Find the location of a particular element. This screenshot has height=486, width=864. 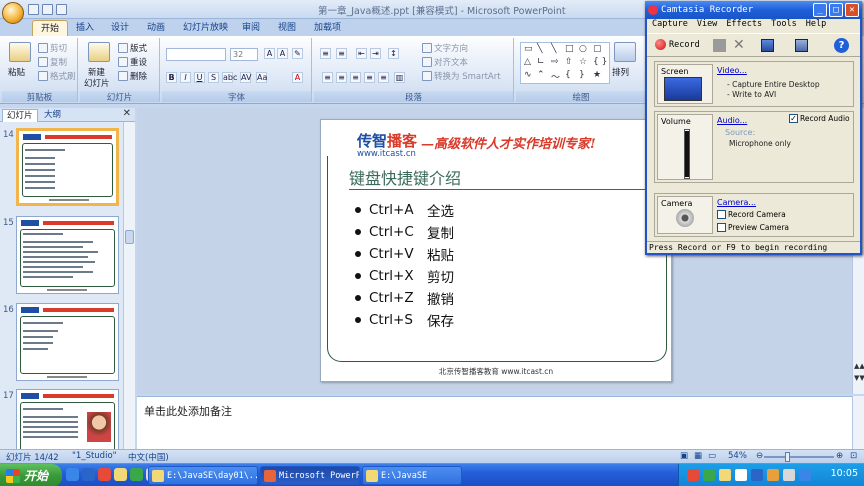

strikethrough-button: S is located at coordinates (213, 77).